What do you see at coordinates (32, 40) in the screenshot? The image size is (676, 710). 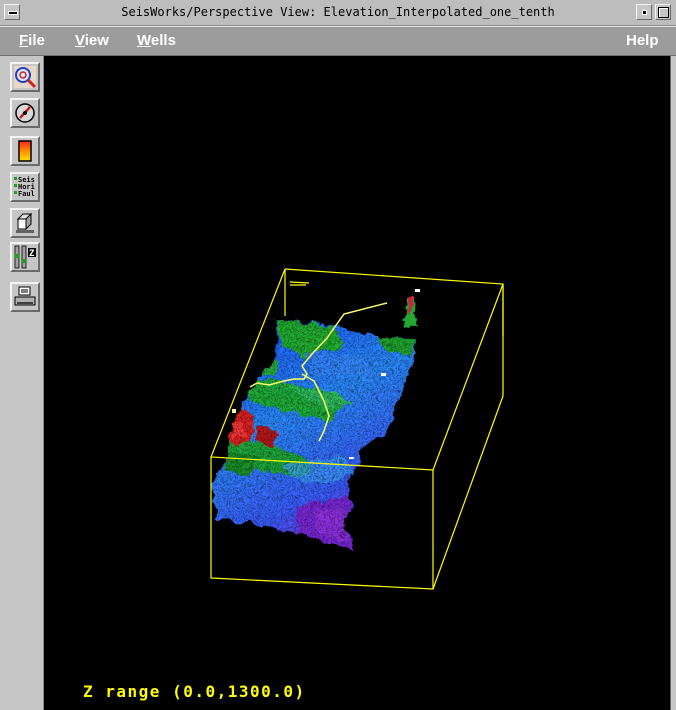 I see `menu-file: File` at bounding box center [32, 40].